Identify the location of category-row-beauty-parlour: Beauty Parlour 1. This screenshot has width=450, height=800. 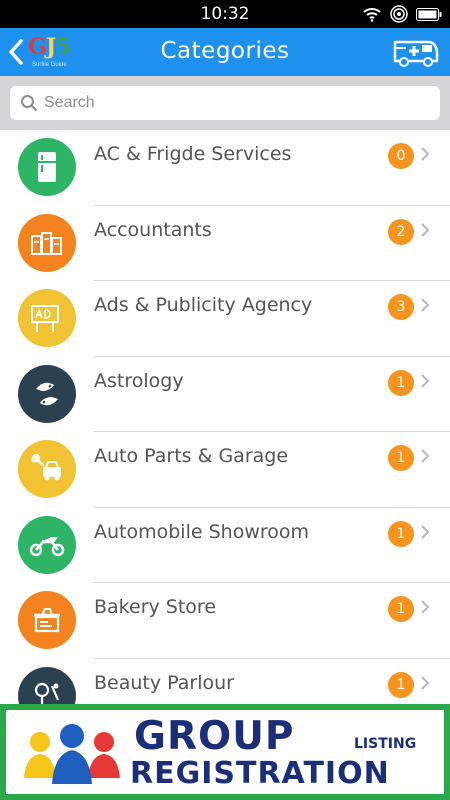
(225, 681).